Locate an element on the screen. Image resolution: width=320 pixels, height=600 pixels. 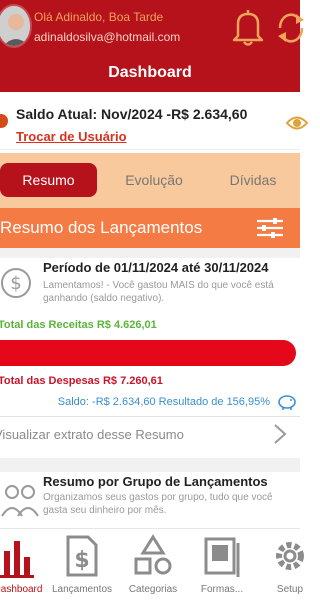
payment-forms-icon is located at coordinates (222, 557).